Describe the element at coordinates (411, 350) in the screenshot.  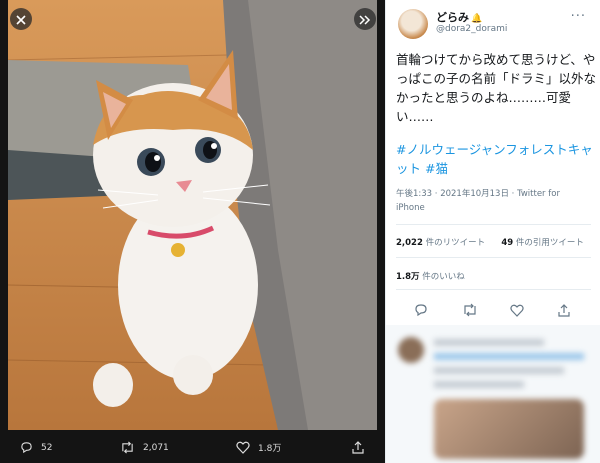
I see `reply-avatar` at that location.